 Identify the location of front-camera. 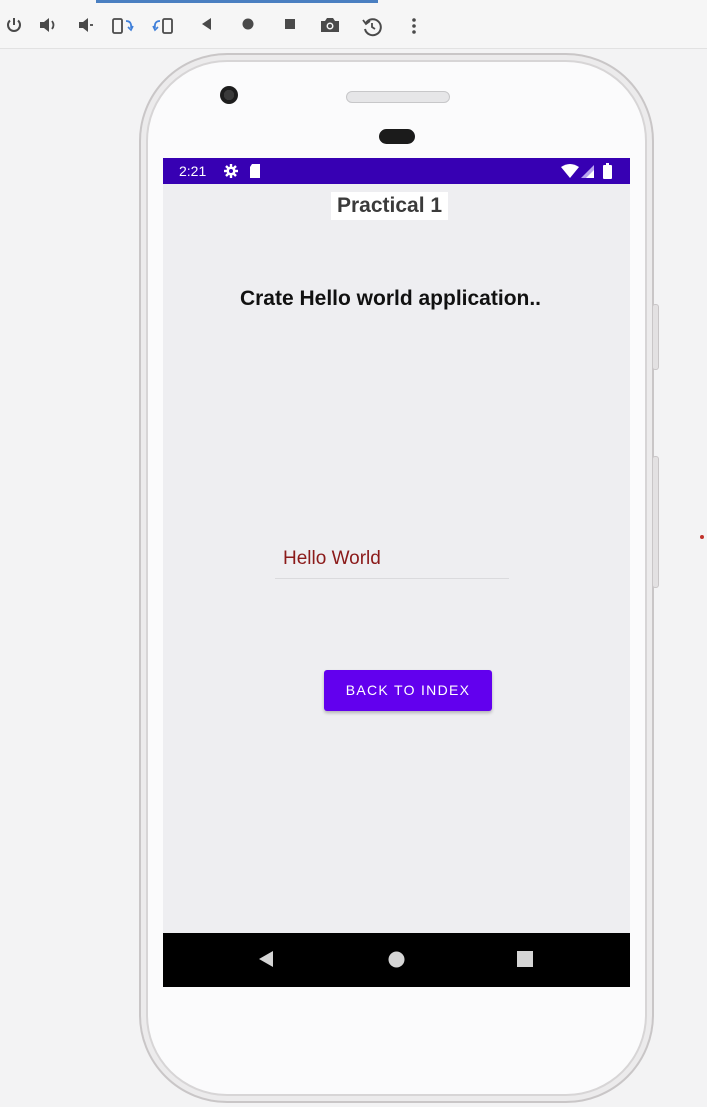
(229, 95).